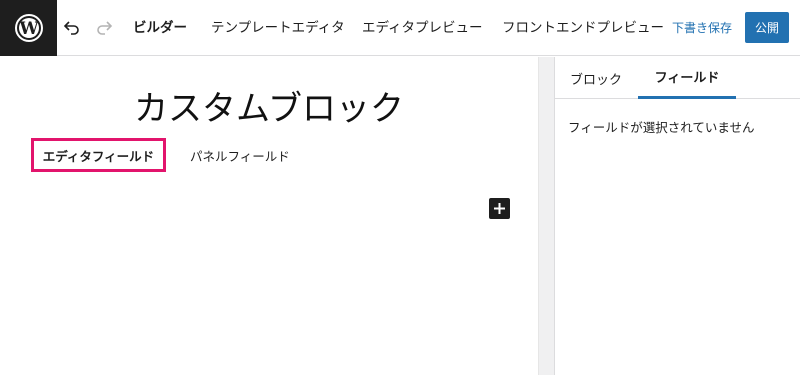 The height and width of the screenshot is (375, 800). I want to click on save-draft-button: 下書き保存, so click(702, 27).